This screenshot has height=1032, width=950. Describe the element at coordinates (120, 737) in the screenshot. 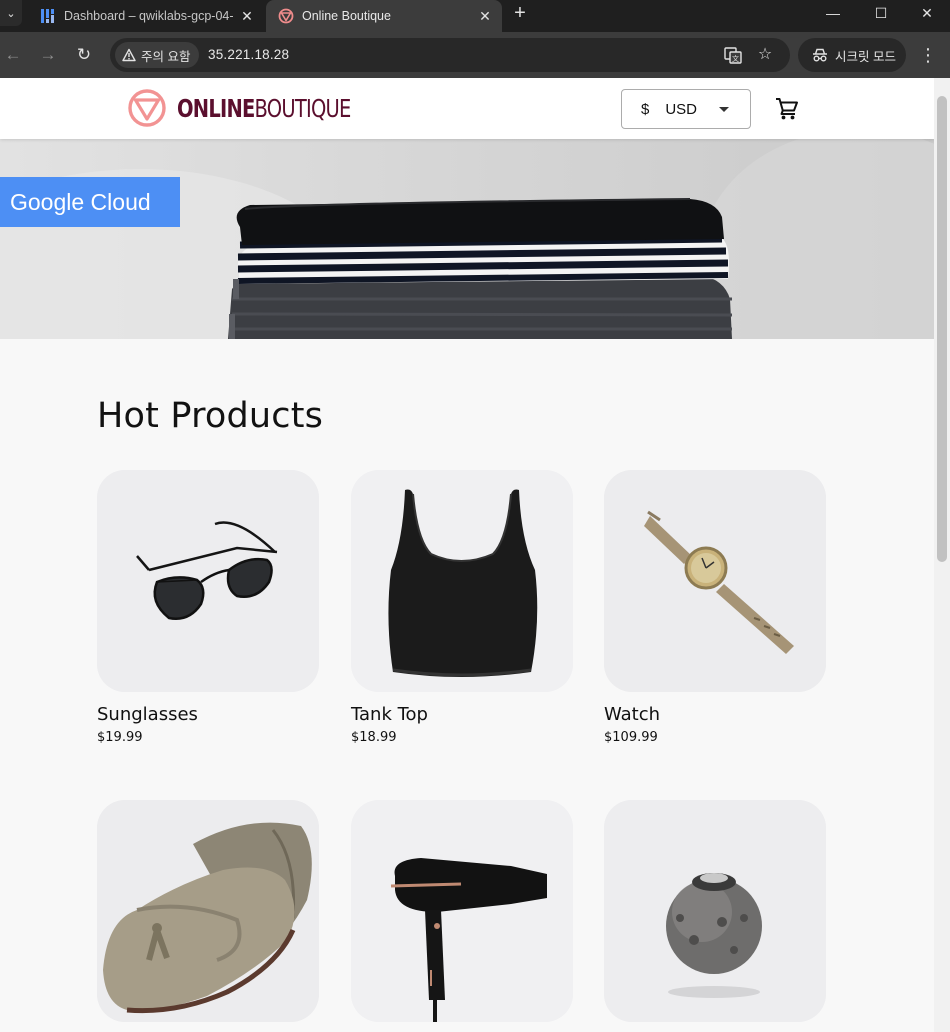

I see `product-price: $19.99` at that location.